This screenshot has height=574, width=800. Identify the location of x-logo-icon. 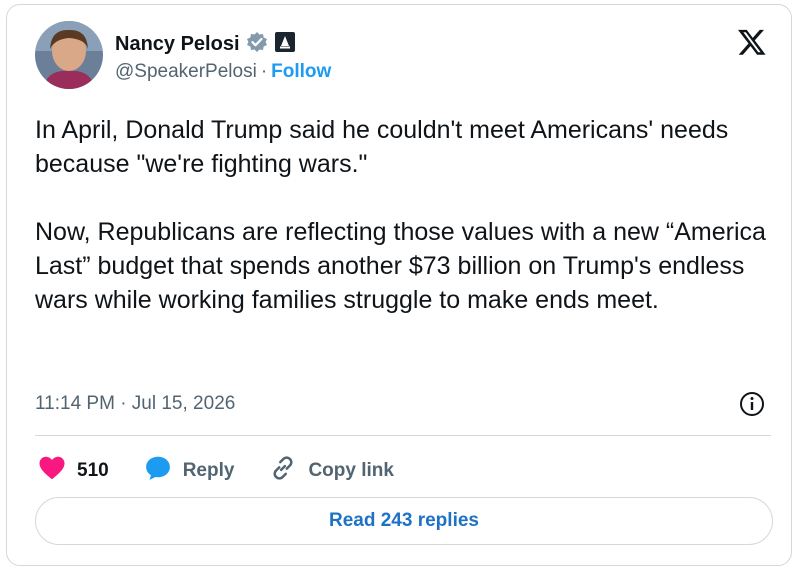
(752, 42).